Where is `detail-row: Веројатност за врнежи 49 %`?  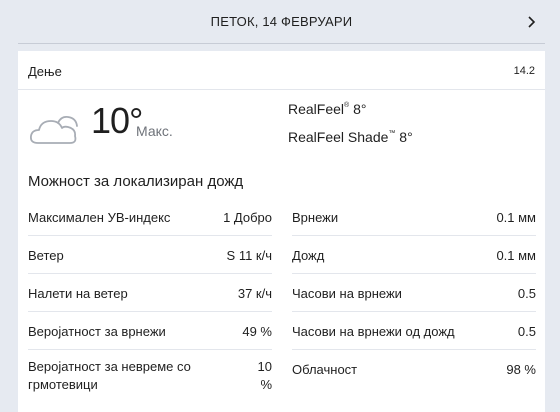 detail-row: Веројатност за врнежи 49 % is located at coordinates (150, 331).